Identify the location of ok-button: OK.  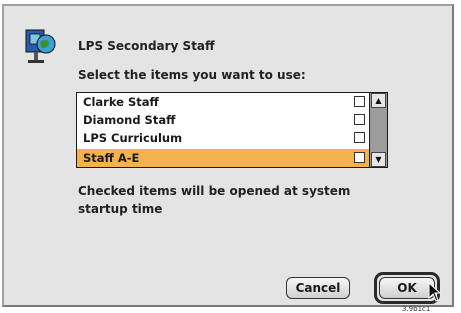
(407, 288).